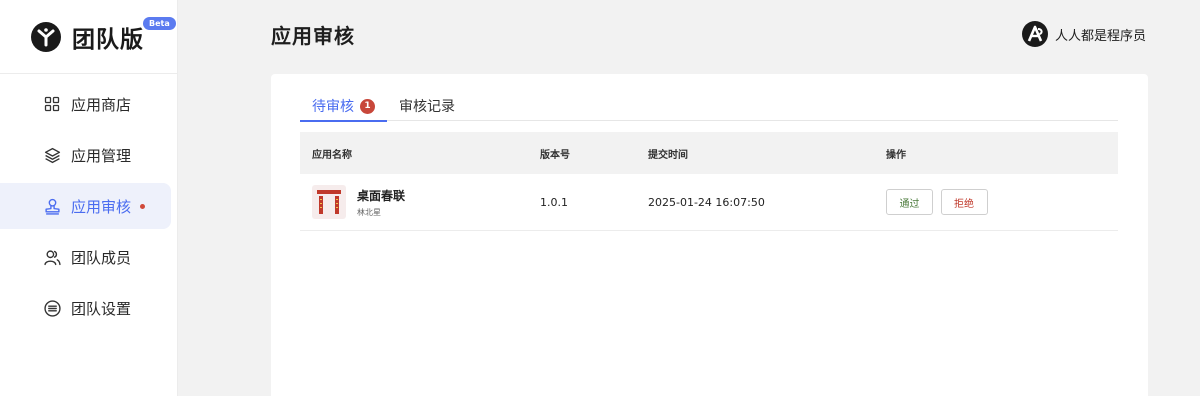  I want to click on column-header-version: 版本号, so click(555, 155).